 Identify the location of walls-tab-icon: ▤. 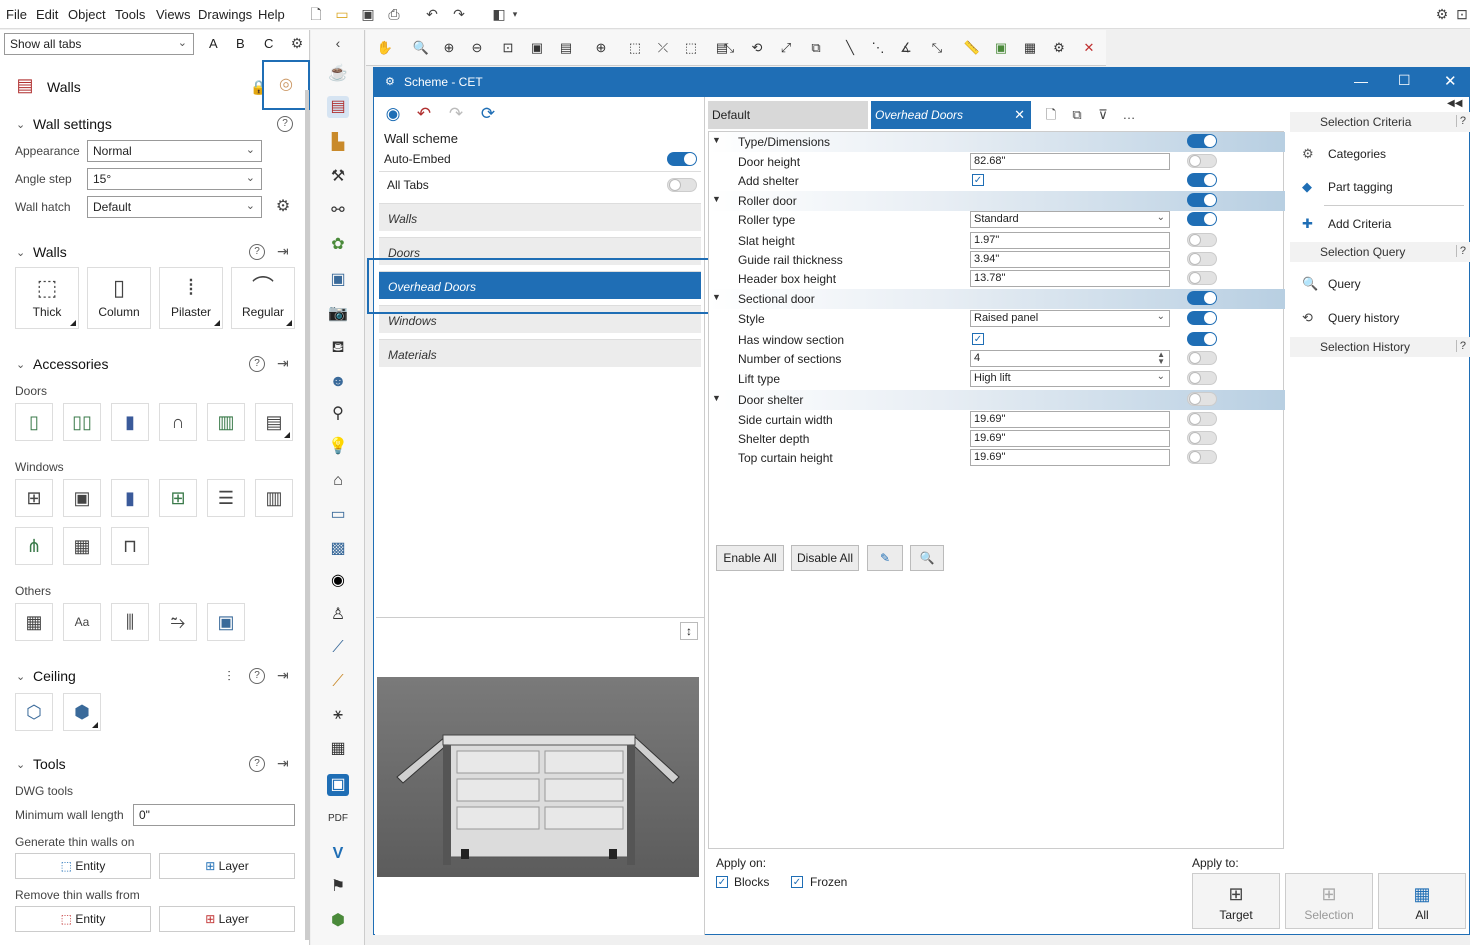
(338, 107).